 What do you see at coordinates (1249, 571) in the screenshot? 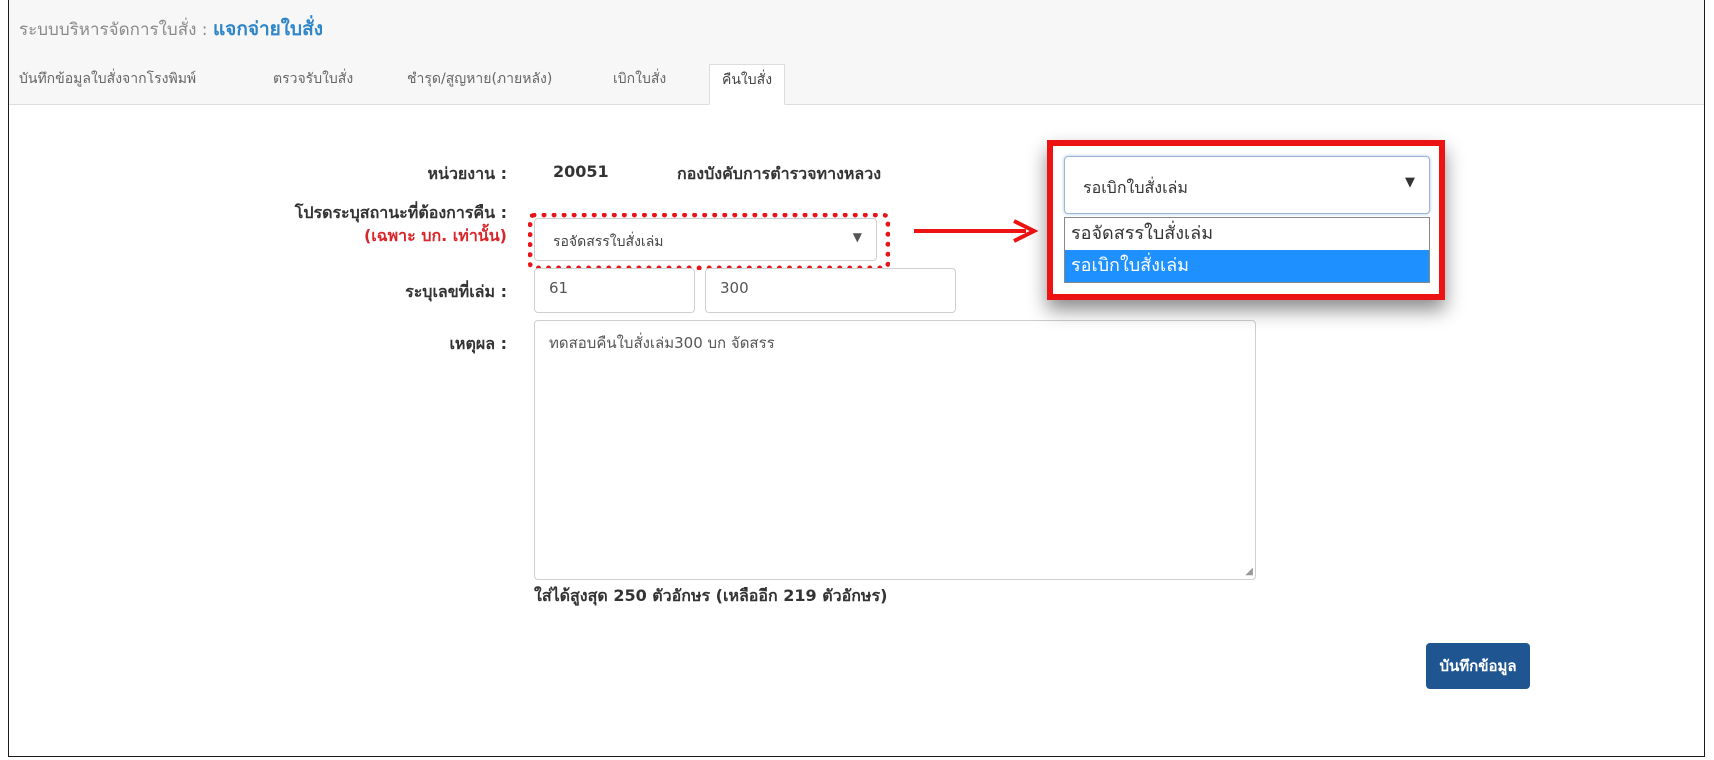
I see `resize-grip-icon: ◢` at bounding box center [1249, 571].